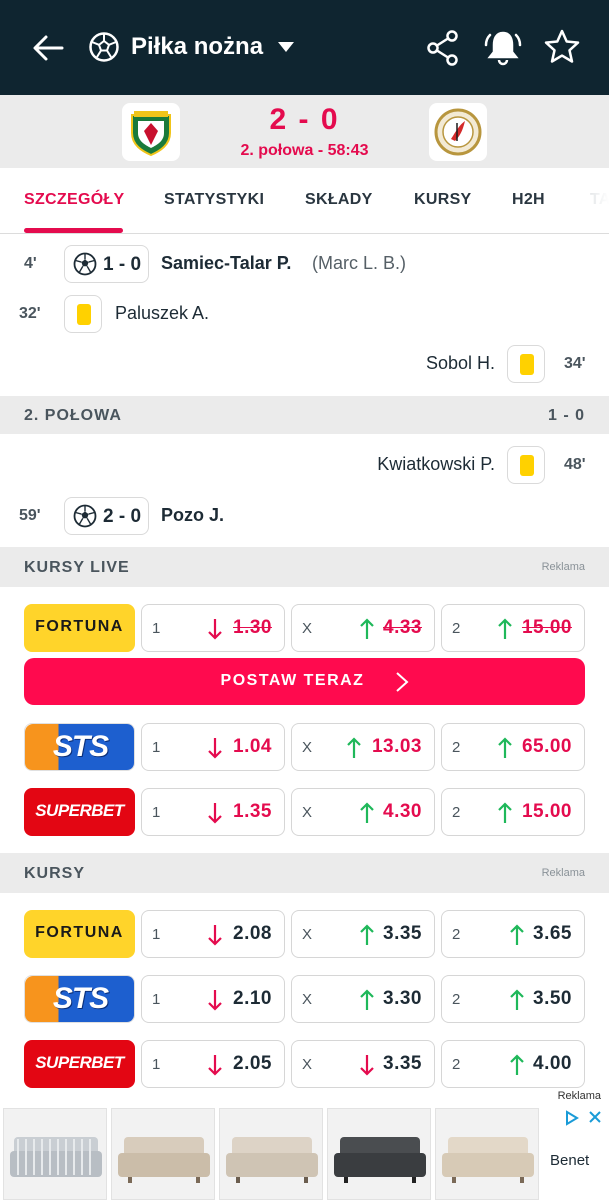 The height and width of the screenshot is (1200, 609). What do you see at coordinates (77, 567) in the screenshot?
I see `section-label: KURSY LIVE` at bounding box center [77, 567].